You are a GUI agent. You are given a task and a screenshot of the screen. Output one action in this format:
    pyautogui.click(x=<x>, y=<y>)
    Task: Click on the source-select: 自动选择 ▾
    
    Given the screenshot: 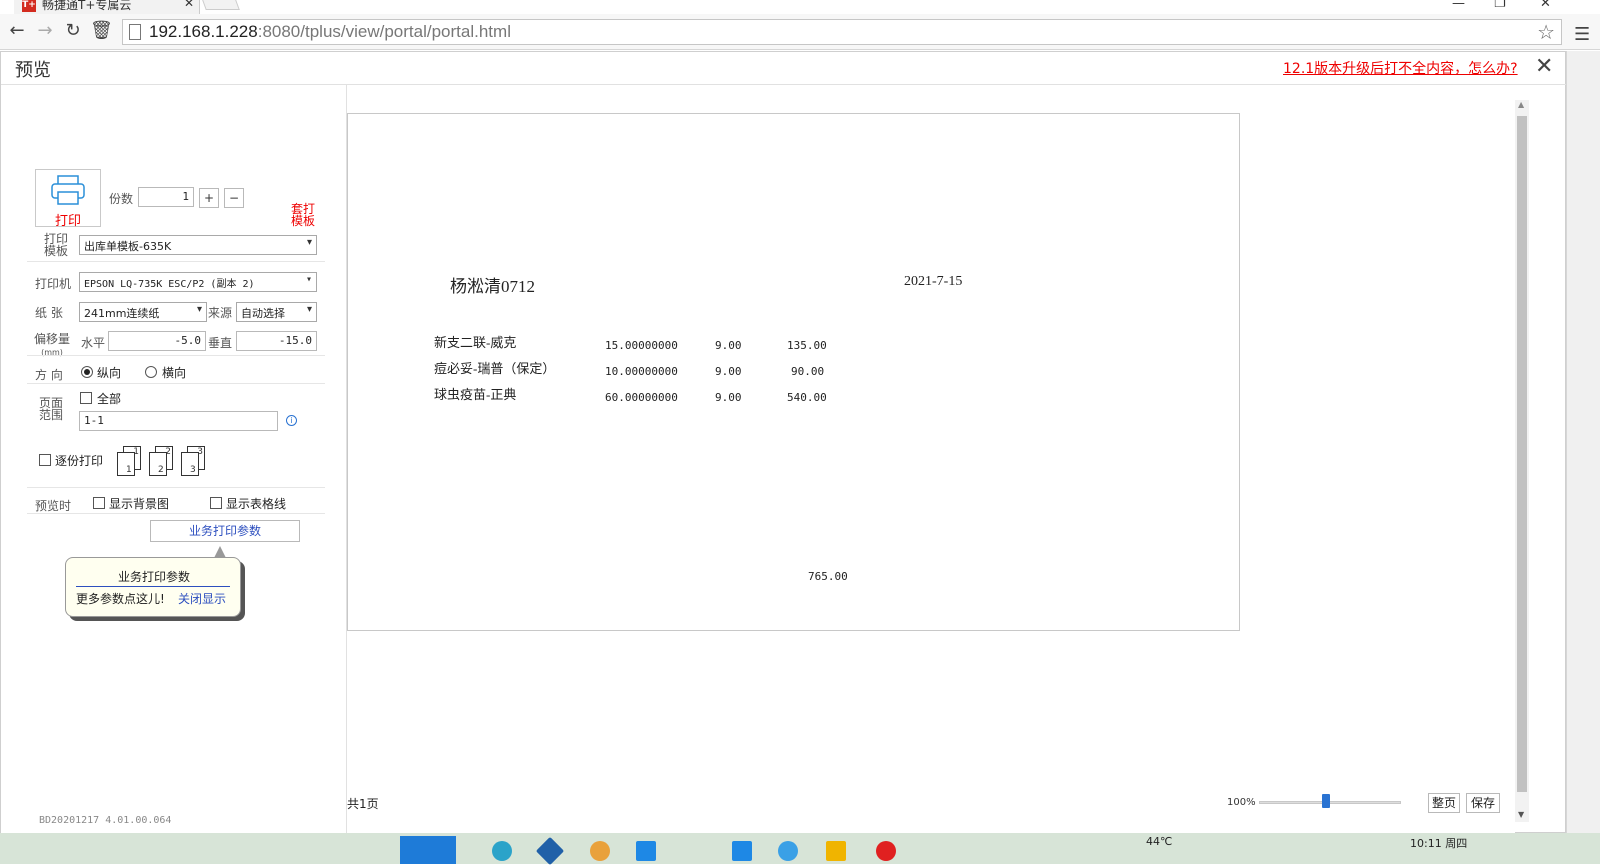 What is the action you would take?
    pyautogui.click(x=276, y=312)
    